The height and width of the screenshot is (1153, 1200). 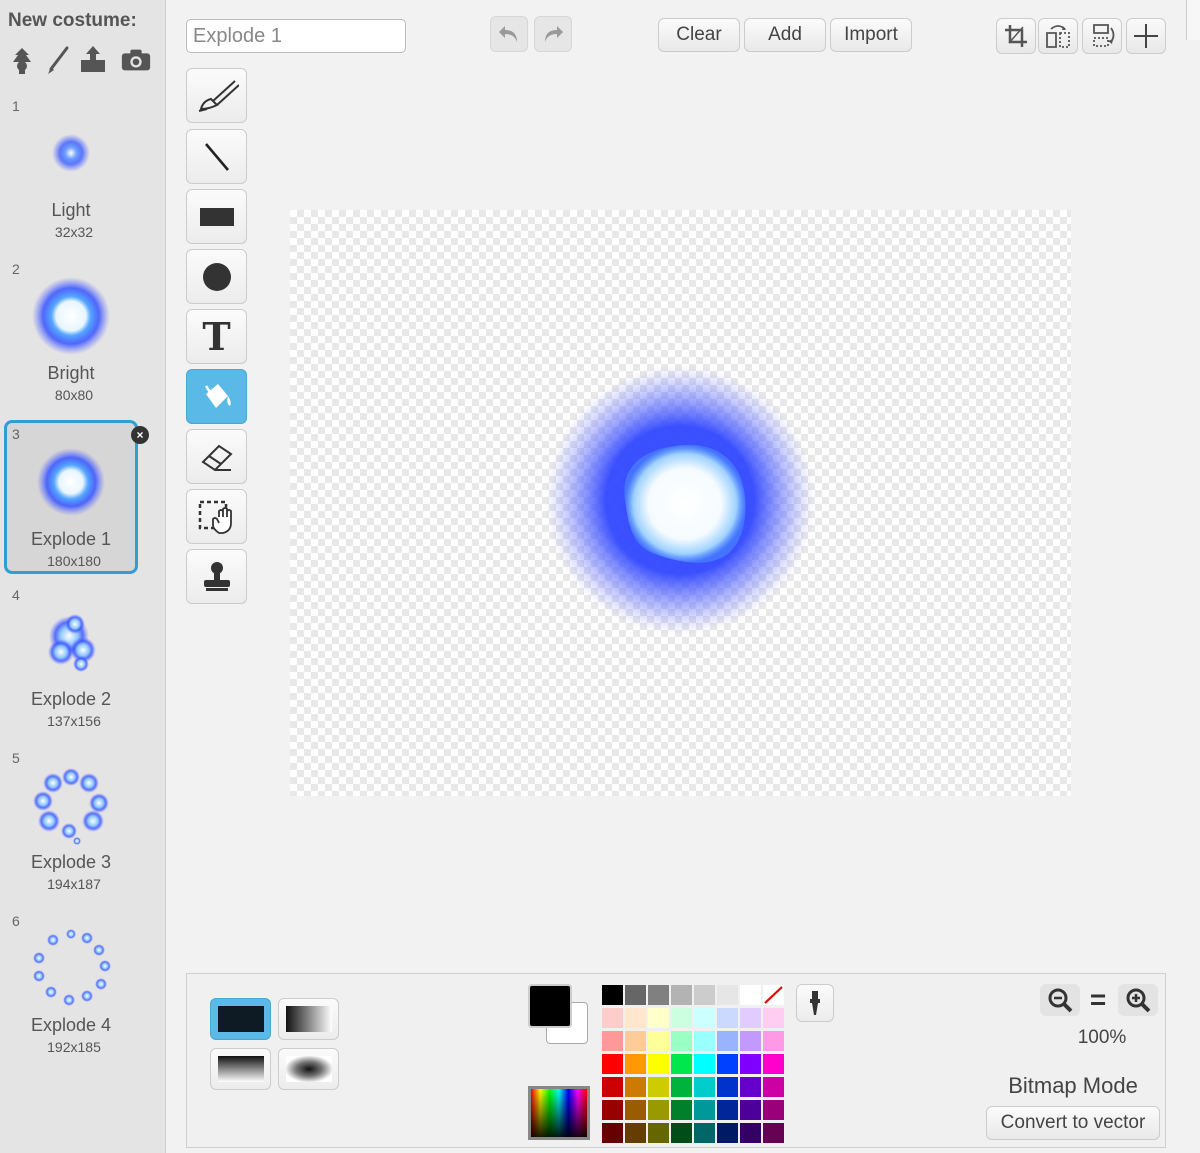 What do you see at coordinates (815, 1003) in the screenshot?
I see `eyedropper-button` at bounding box center [815, 1003].